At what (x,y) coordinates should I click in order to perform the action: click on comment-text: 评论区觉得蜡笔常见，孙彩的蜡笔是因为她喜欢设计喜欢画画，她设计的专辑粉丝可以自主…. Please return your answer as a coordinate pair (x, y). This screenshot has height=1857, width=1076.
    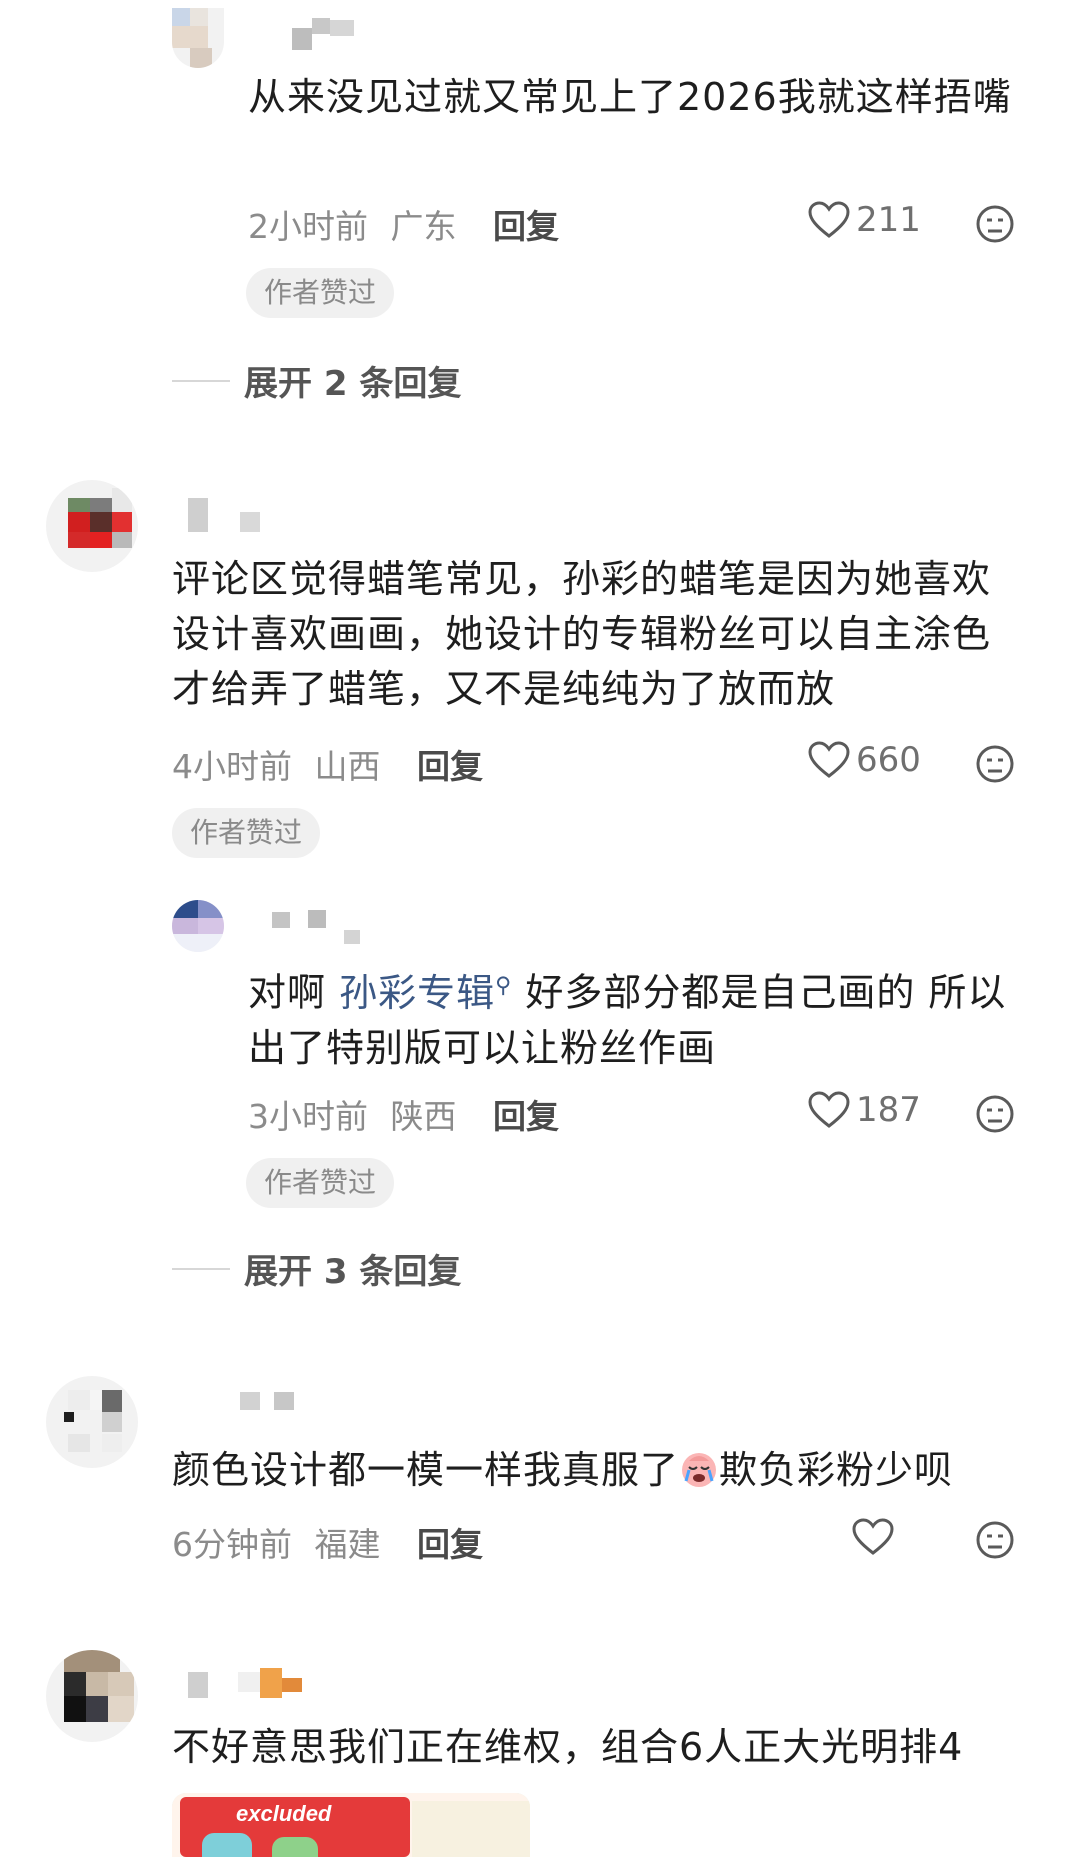
    Looking at the image, I should click on (582, 634).